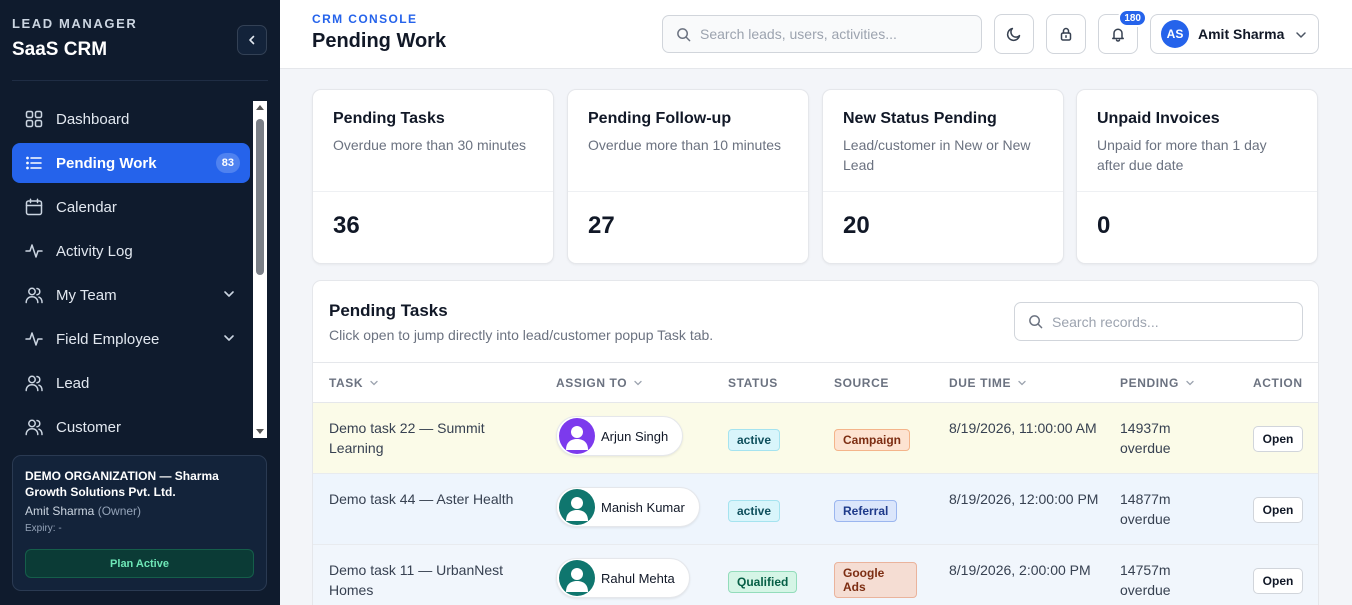  What do you see at coordinates (1118, 35) in the screenshot?
I see `bell-icon` at bounding box center [1118, 35].